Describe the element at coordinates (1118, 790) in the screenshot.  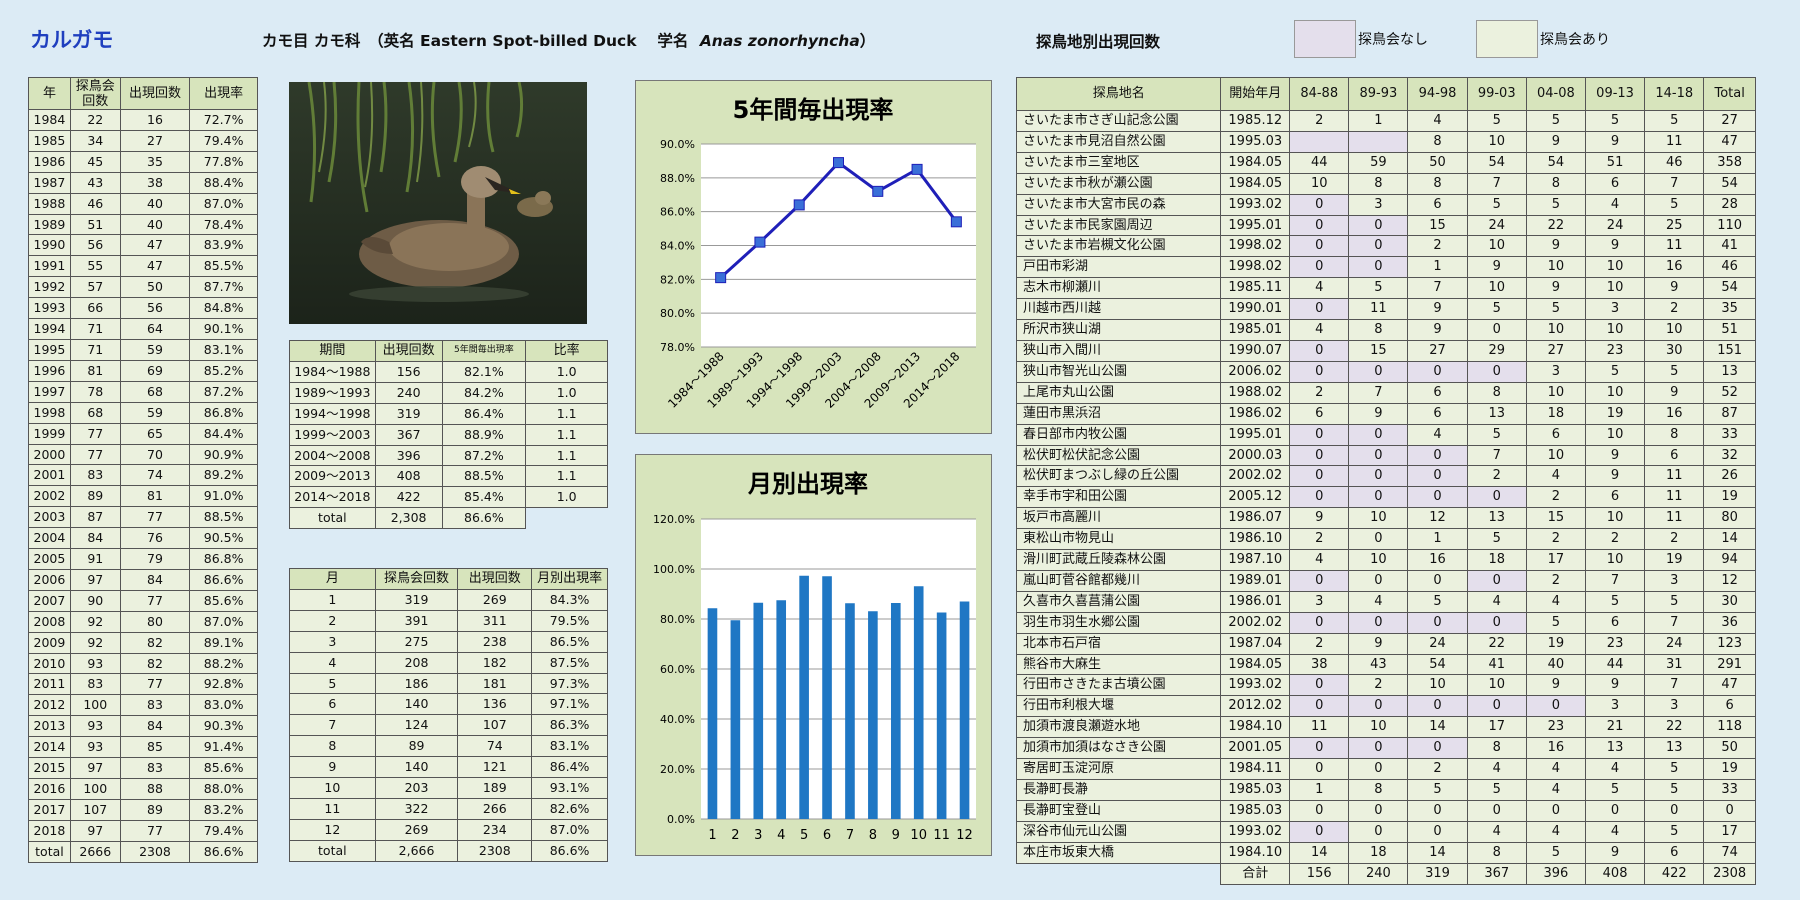
I see `site-name: 長瀞町長瀞` at that location.